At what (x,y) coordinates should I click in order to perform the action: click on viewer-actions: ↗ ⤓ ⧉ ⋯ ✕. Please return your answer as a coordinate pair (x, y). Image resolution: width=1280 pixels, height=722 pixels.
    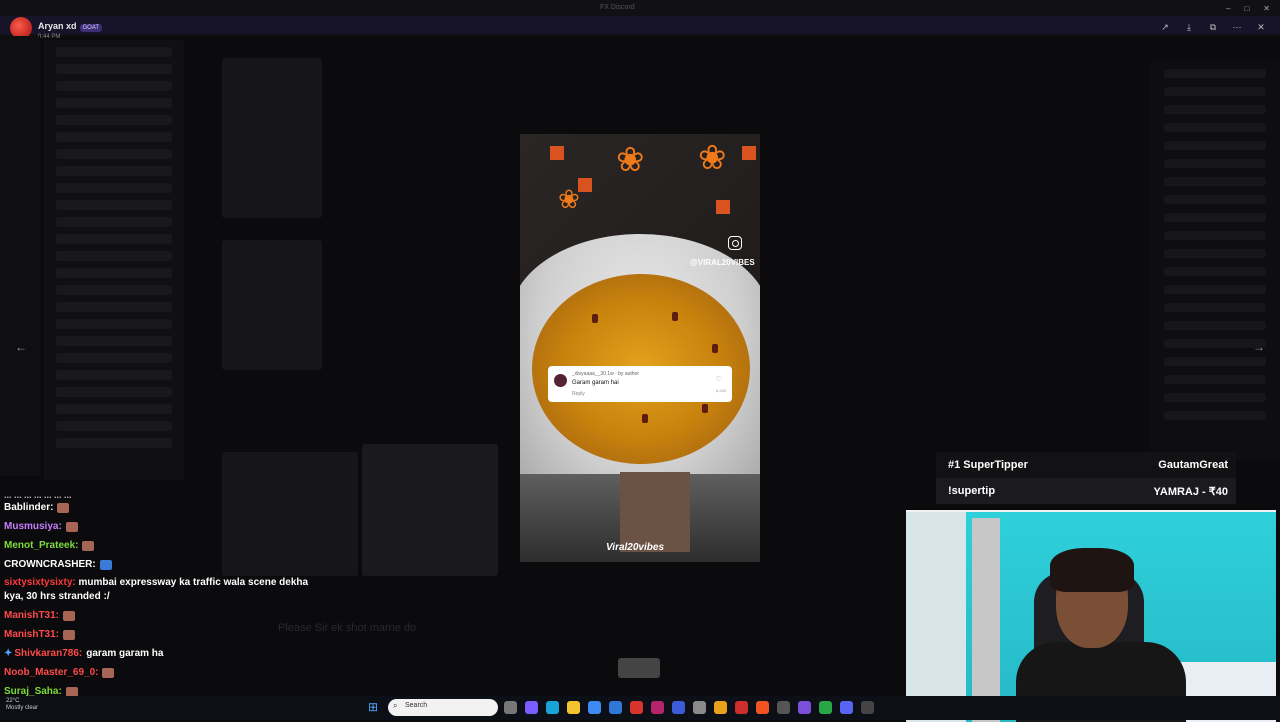
    Looking at the image, I should click on (1213, 27).